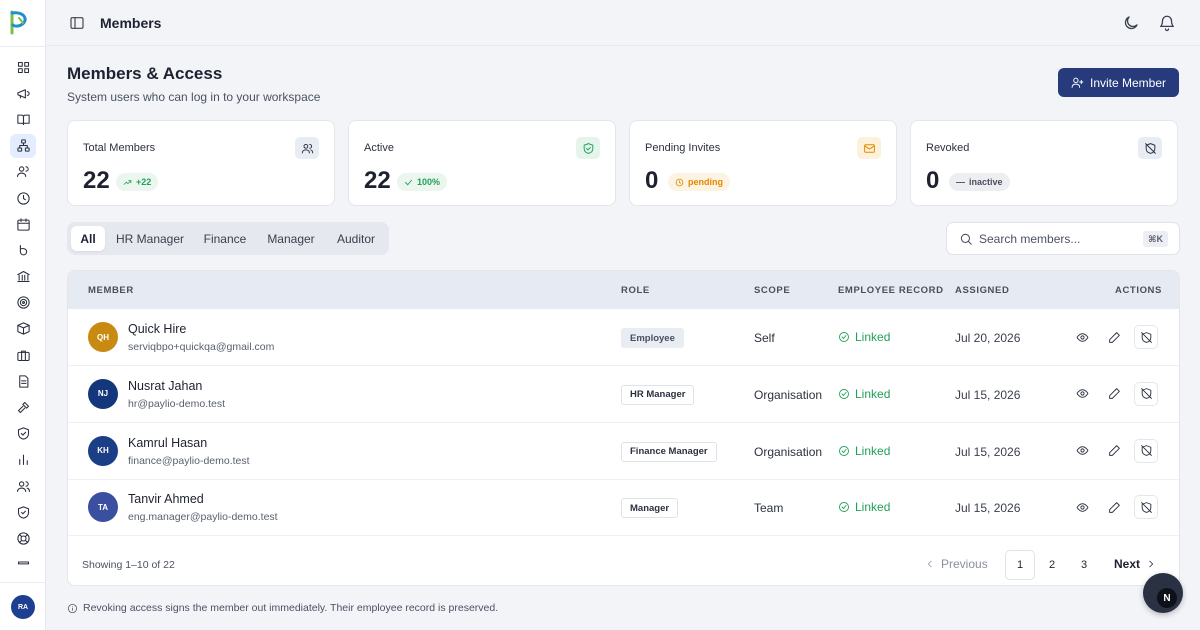 The width and height of the screenshot is (1200, 630). Describe the element at coordinates (1131, 23) in the screenshot. I see `moon-icon` at that location.